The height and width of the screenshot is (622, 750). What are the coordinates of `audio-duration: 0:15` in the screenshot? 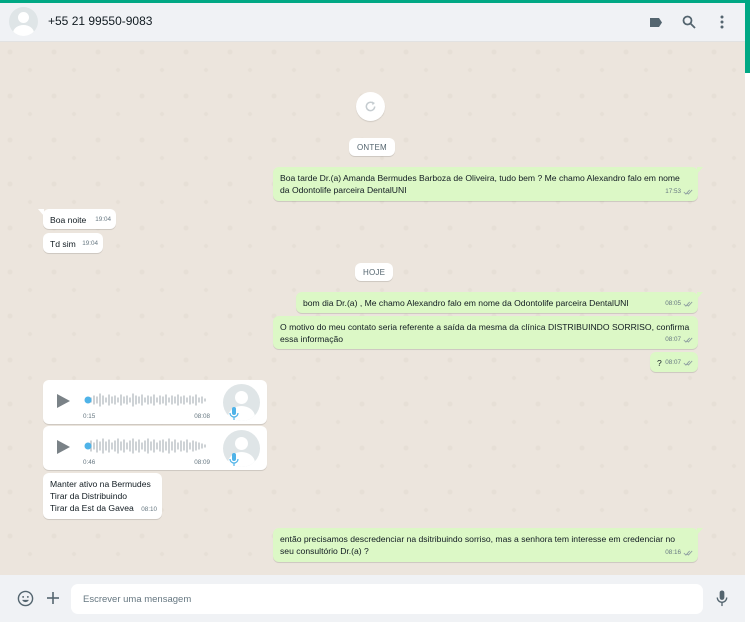 It's located at (89, 416).